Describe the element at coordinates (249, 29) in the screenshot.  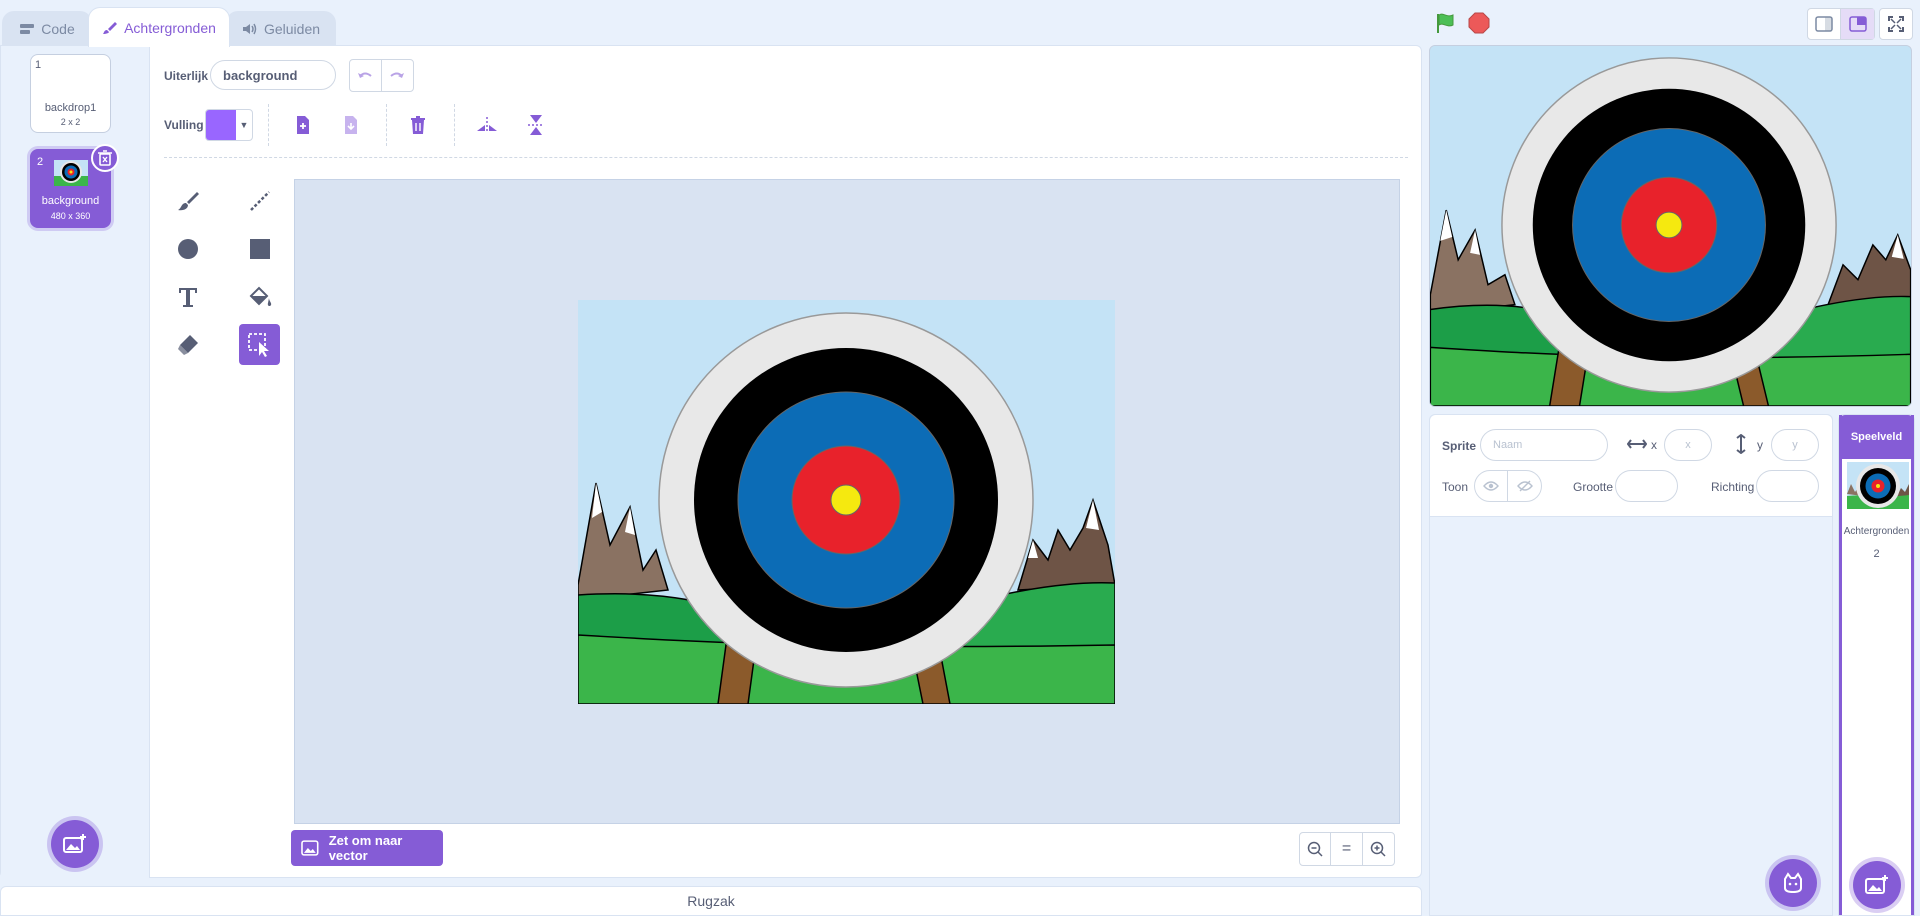
I see `speaker-icon` at that location.